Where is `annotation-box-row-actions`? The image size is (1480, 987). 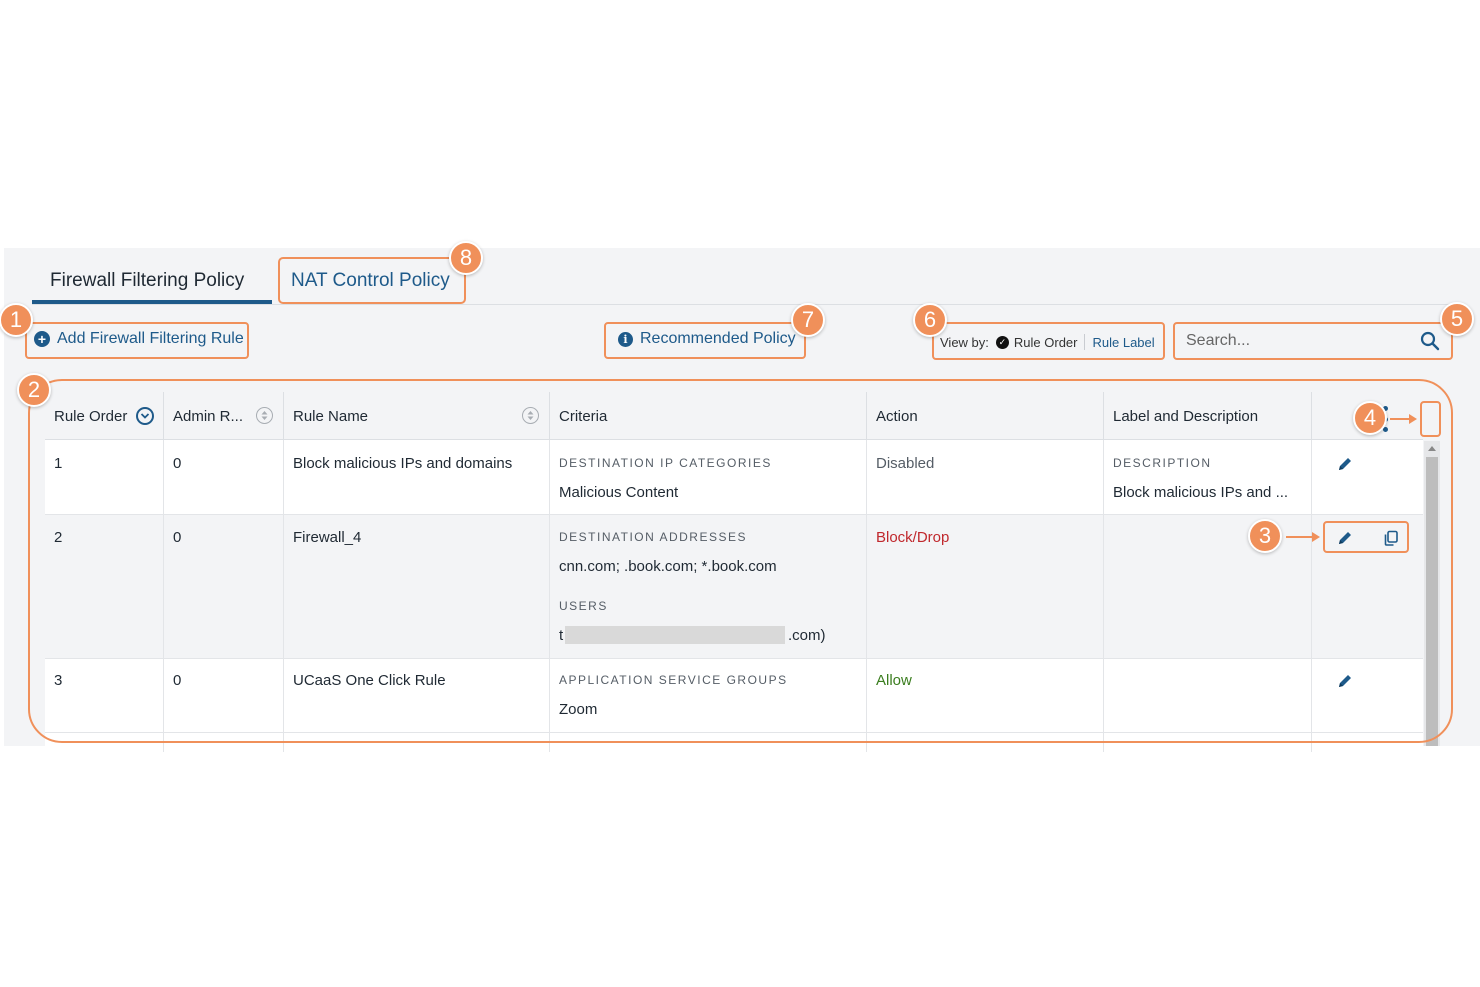 annotation-box-row-actions is located at coordinates (1366, 537).